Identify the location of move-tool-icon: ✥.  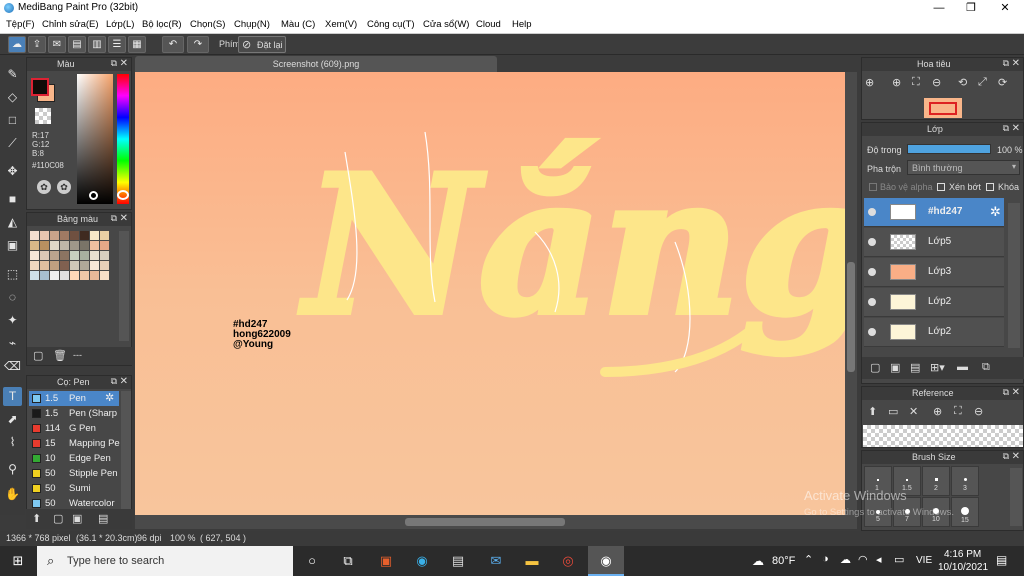
(12, 171).